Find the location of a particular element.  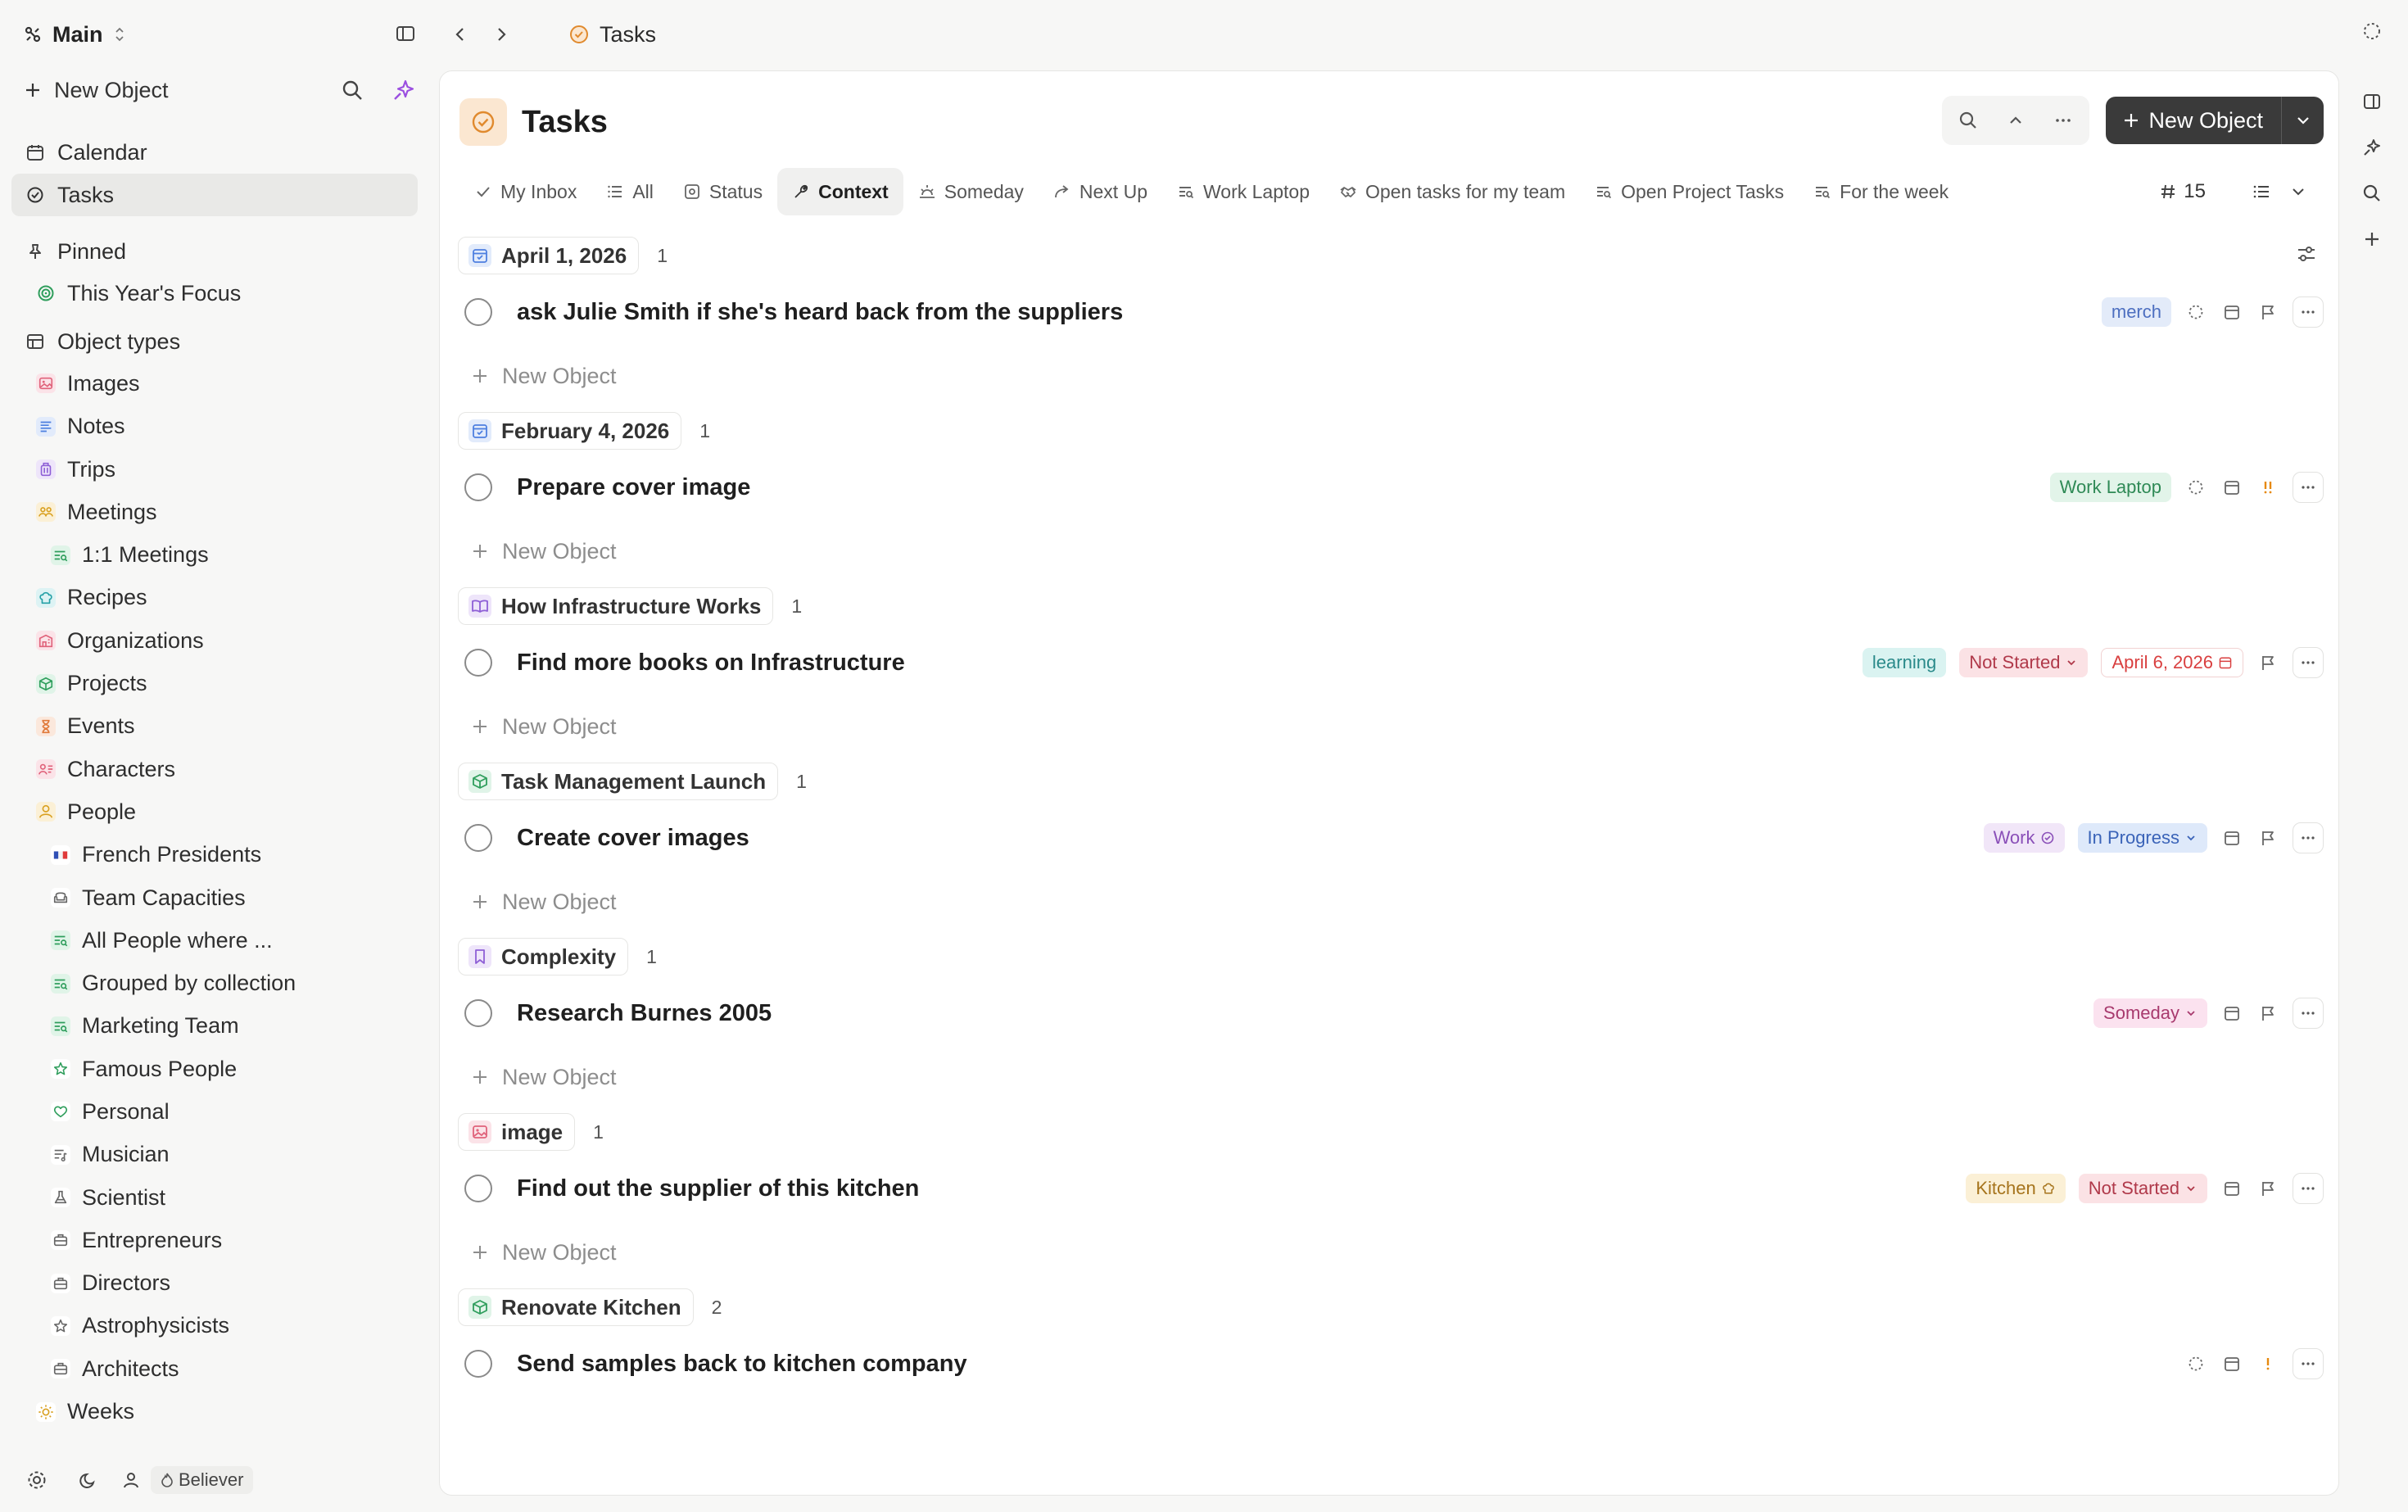

task-tag: Work is located at coordinates (2024, 838).